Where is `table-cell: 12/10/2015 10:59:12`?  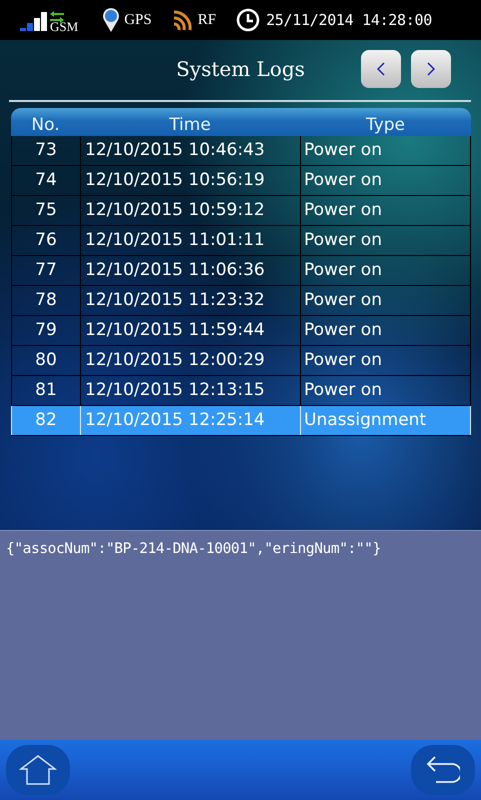
table-cell: 12/10/2015 10:59:12 is located at coordinates (190, 210).